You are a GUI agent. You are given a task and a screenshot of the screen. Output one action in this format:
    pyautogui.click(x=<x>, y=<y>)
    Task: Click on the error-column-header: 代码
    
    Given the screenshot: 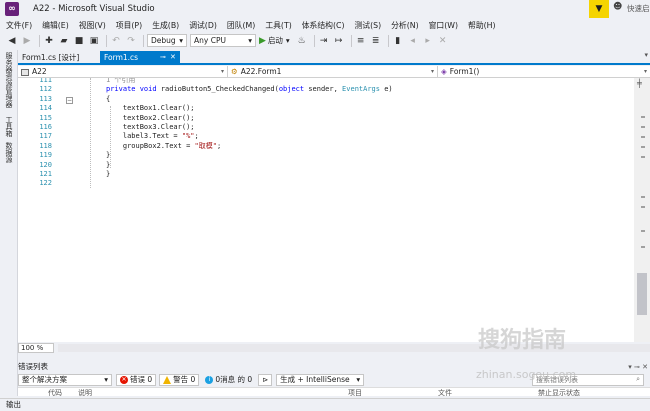 What is the action you would take?
    pyautogui.click(x=55, y=393)
    